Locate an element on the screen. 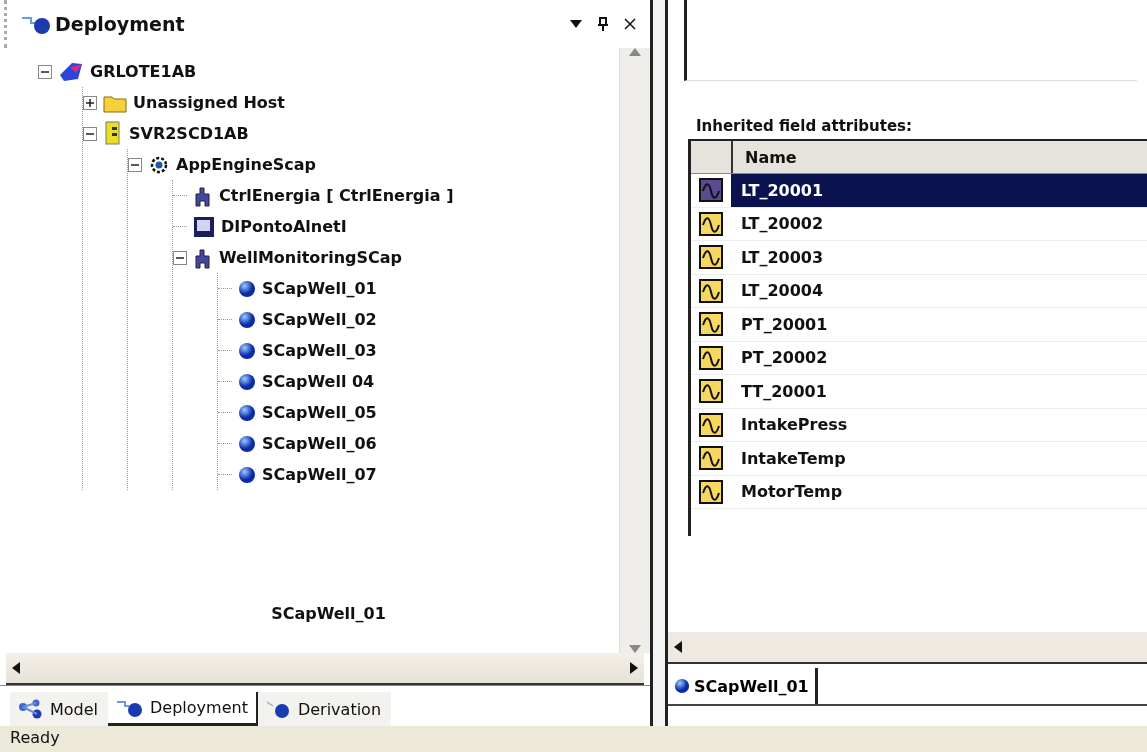 Image resolution: width=1147 pixels, height=752 pixels. display-icon is located at coordinates (204, 226).